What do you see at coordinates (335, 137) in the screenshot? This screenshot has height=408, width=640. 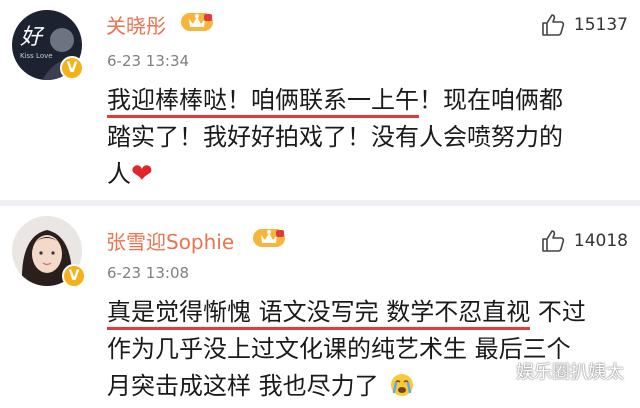 I see `comment-text-line: 踏实了！我好好拍戏了！没有人会喷努力的` at bounding box center [335, 137].